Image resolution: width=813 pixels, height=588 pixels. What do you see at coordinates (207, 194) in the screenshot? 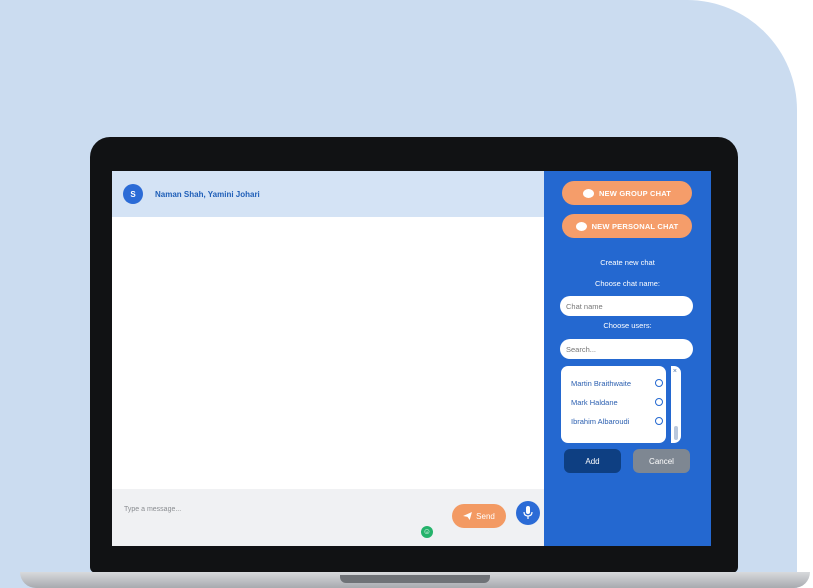
I see `chat-title: Naman Shah, Yamini Johari` at bounding box center [207, 194].